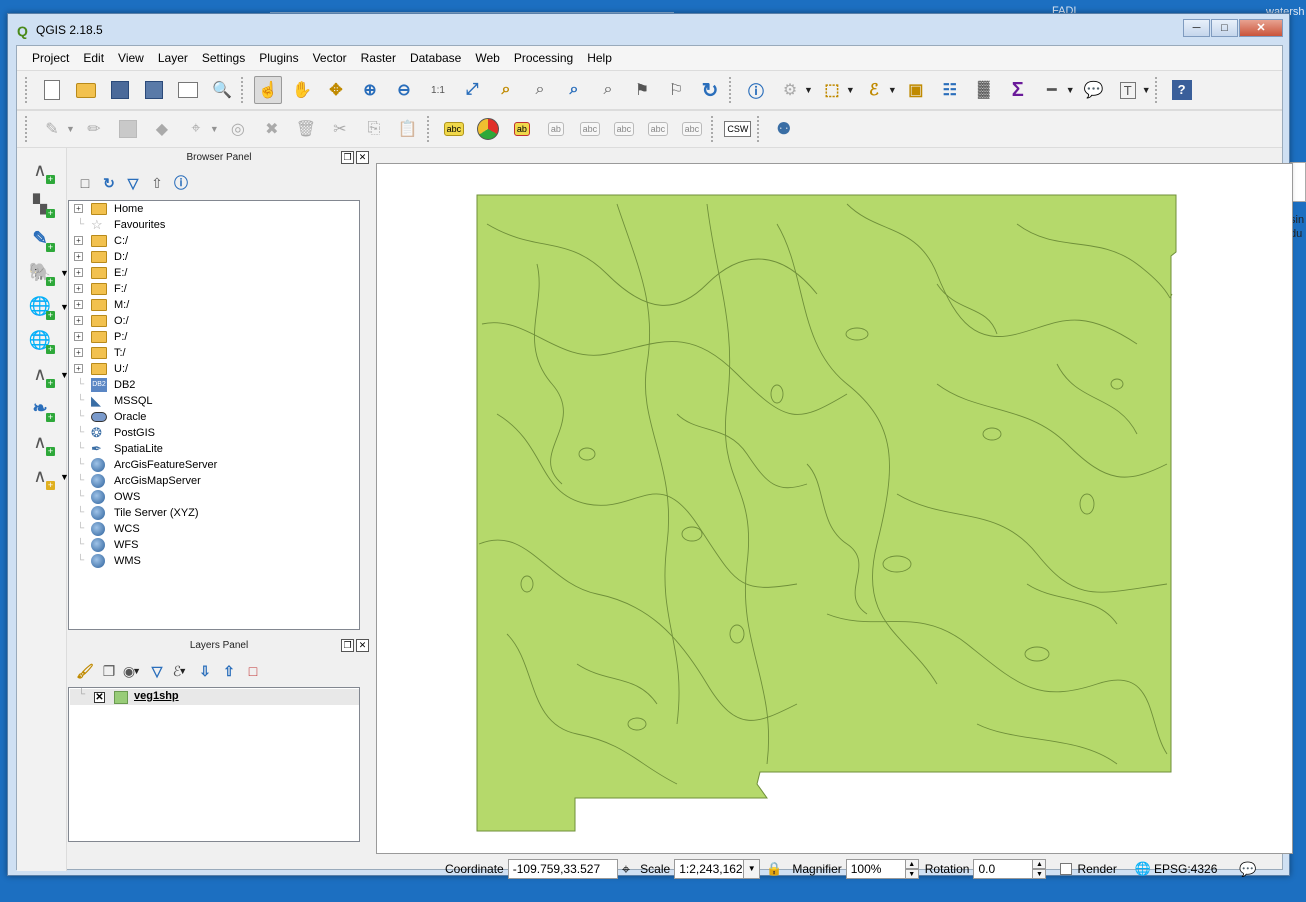  What do you see at coordinates (330, 58) in the screenshot?
I see `menu-vector: Vector` at bounding box center [330, 58].